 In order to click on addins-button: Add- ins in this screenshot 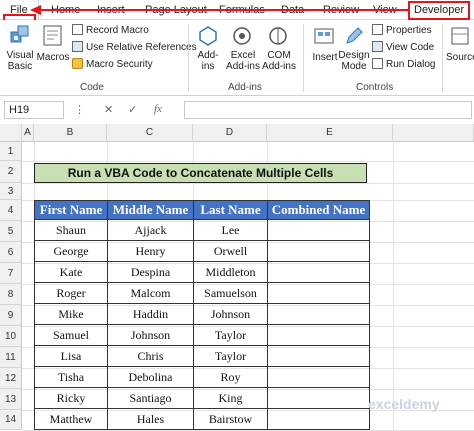, I will do `click(208, 61)`.